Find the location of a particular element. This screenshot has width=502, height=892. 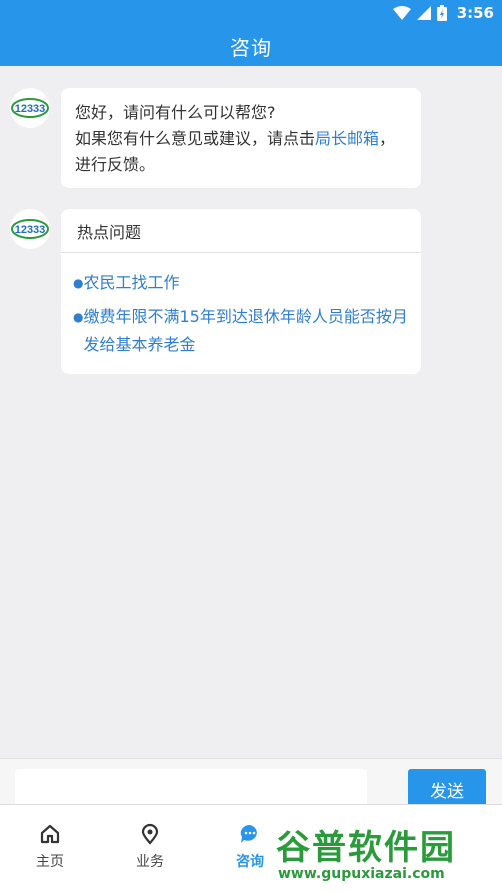

nav-label-business: 业务 is located at coordinates (150, 862).